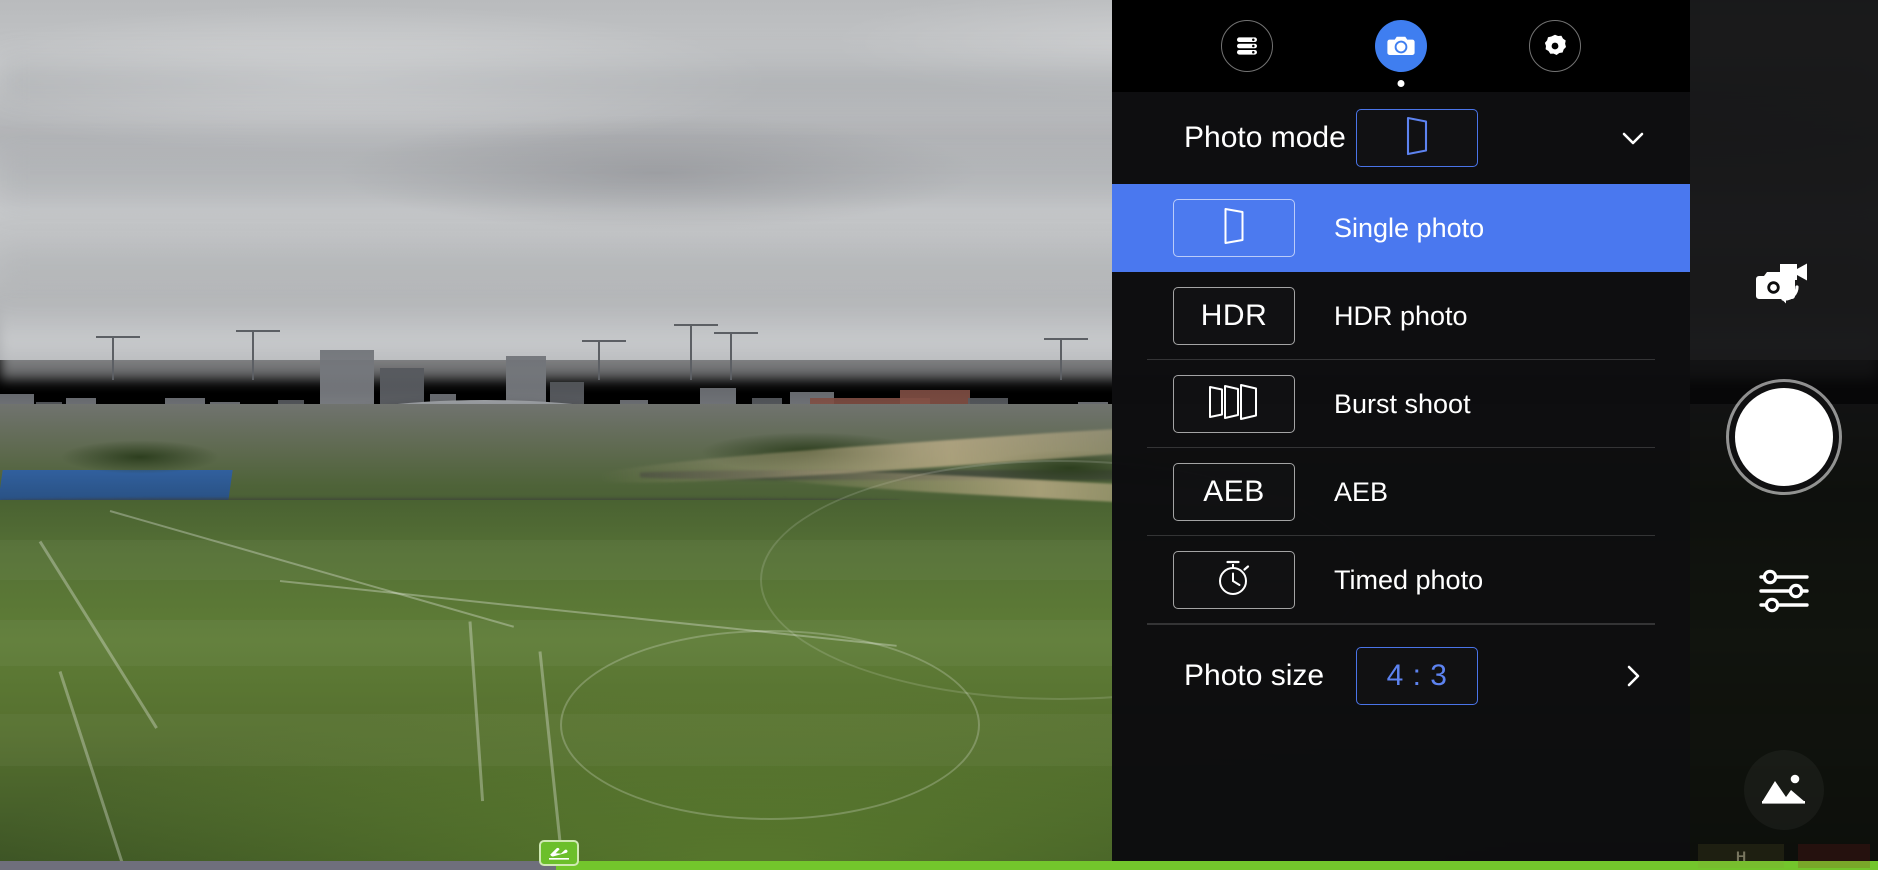 The image size is (1878, 870). I want to click on photo-mode-option-hdr: HDR HDR photo, so click(1401, 316).